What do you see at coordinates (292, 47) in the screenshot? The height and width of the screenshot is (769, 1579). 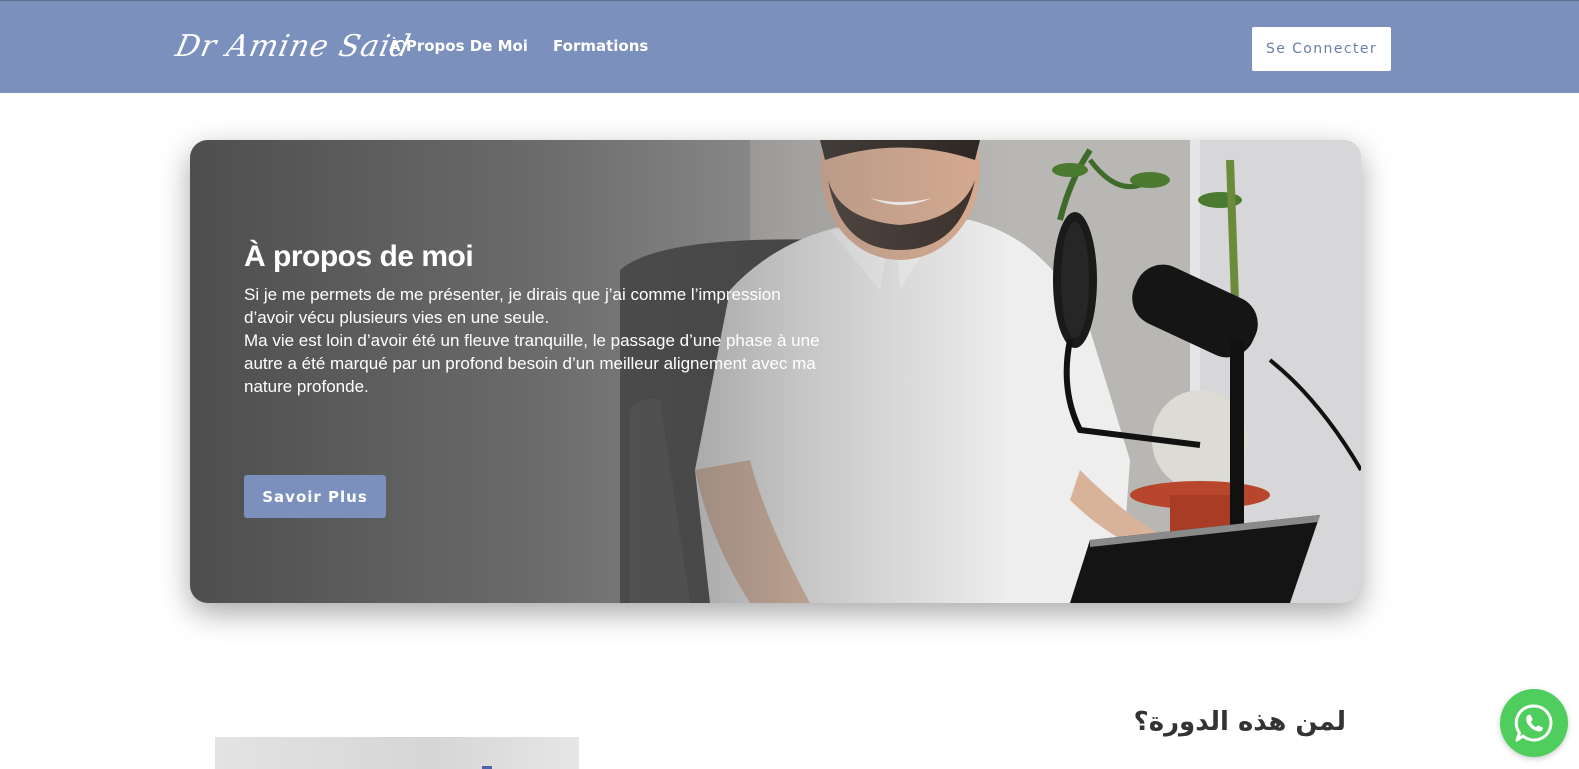 I see `site-logo: Dr Amine Said` at bounding box center [292, 47].